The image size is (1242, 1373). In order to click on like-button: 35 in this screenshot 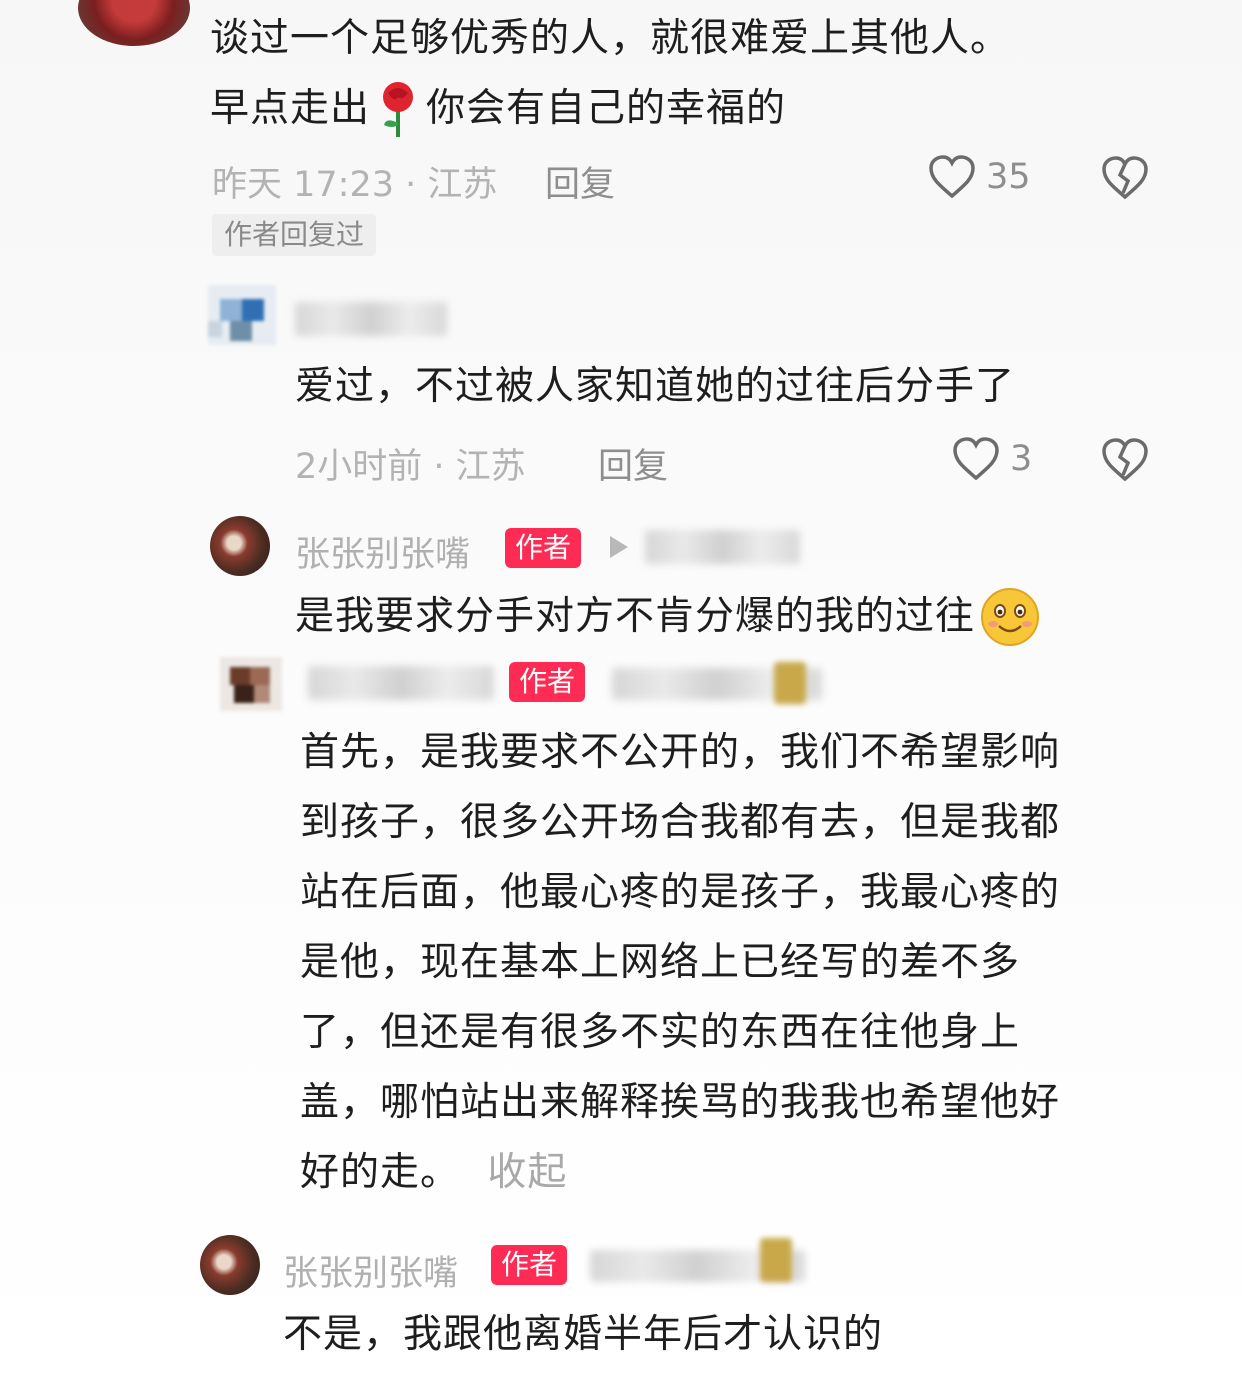, I will do `click(979, 177)`.